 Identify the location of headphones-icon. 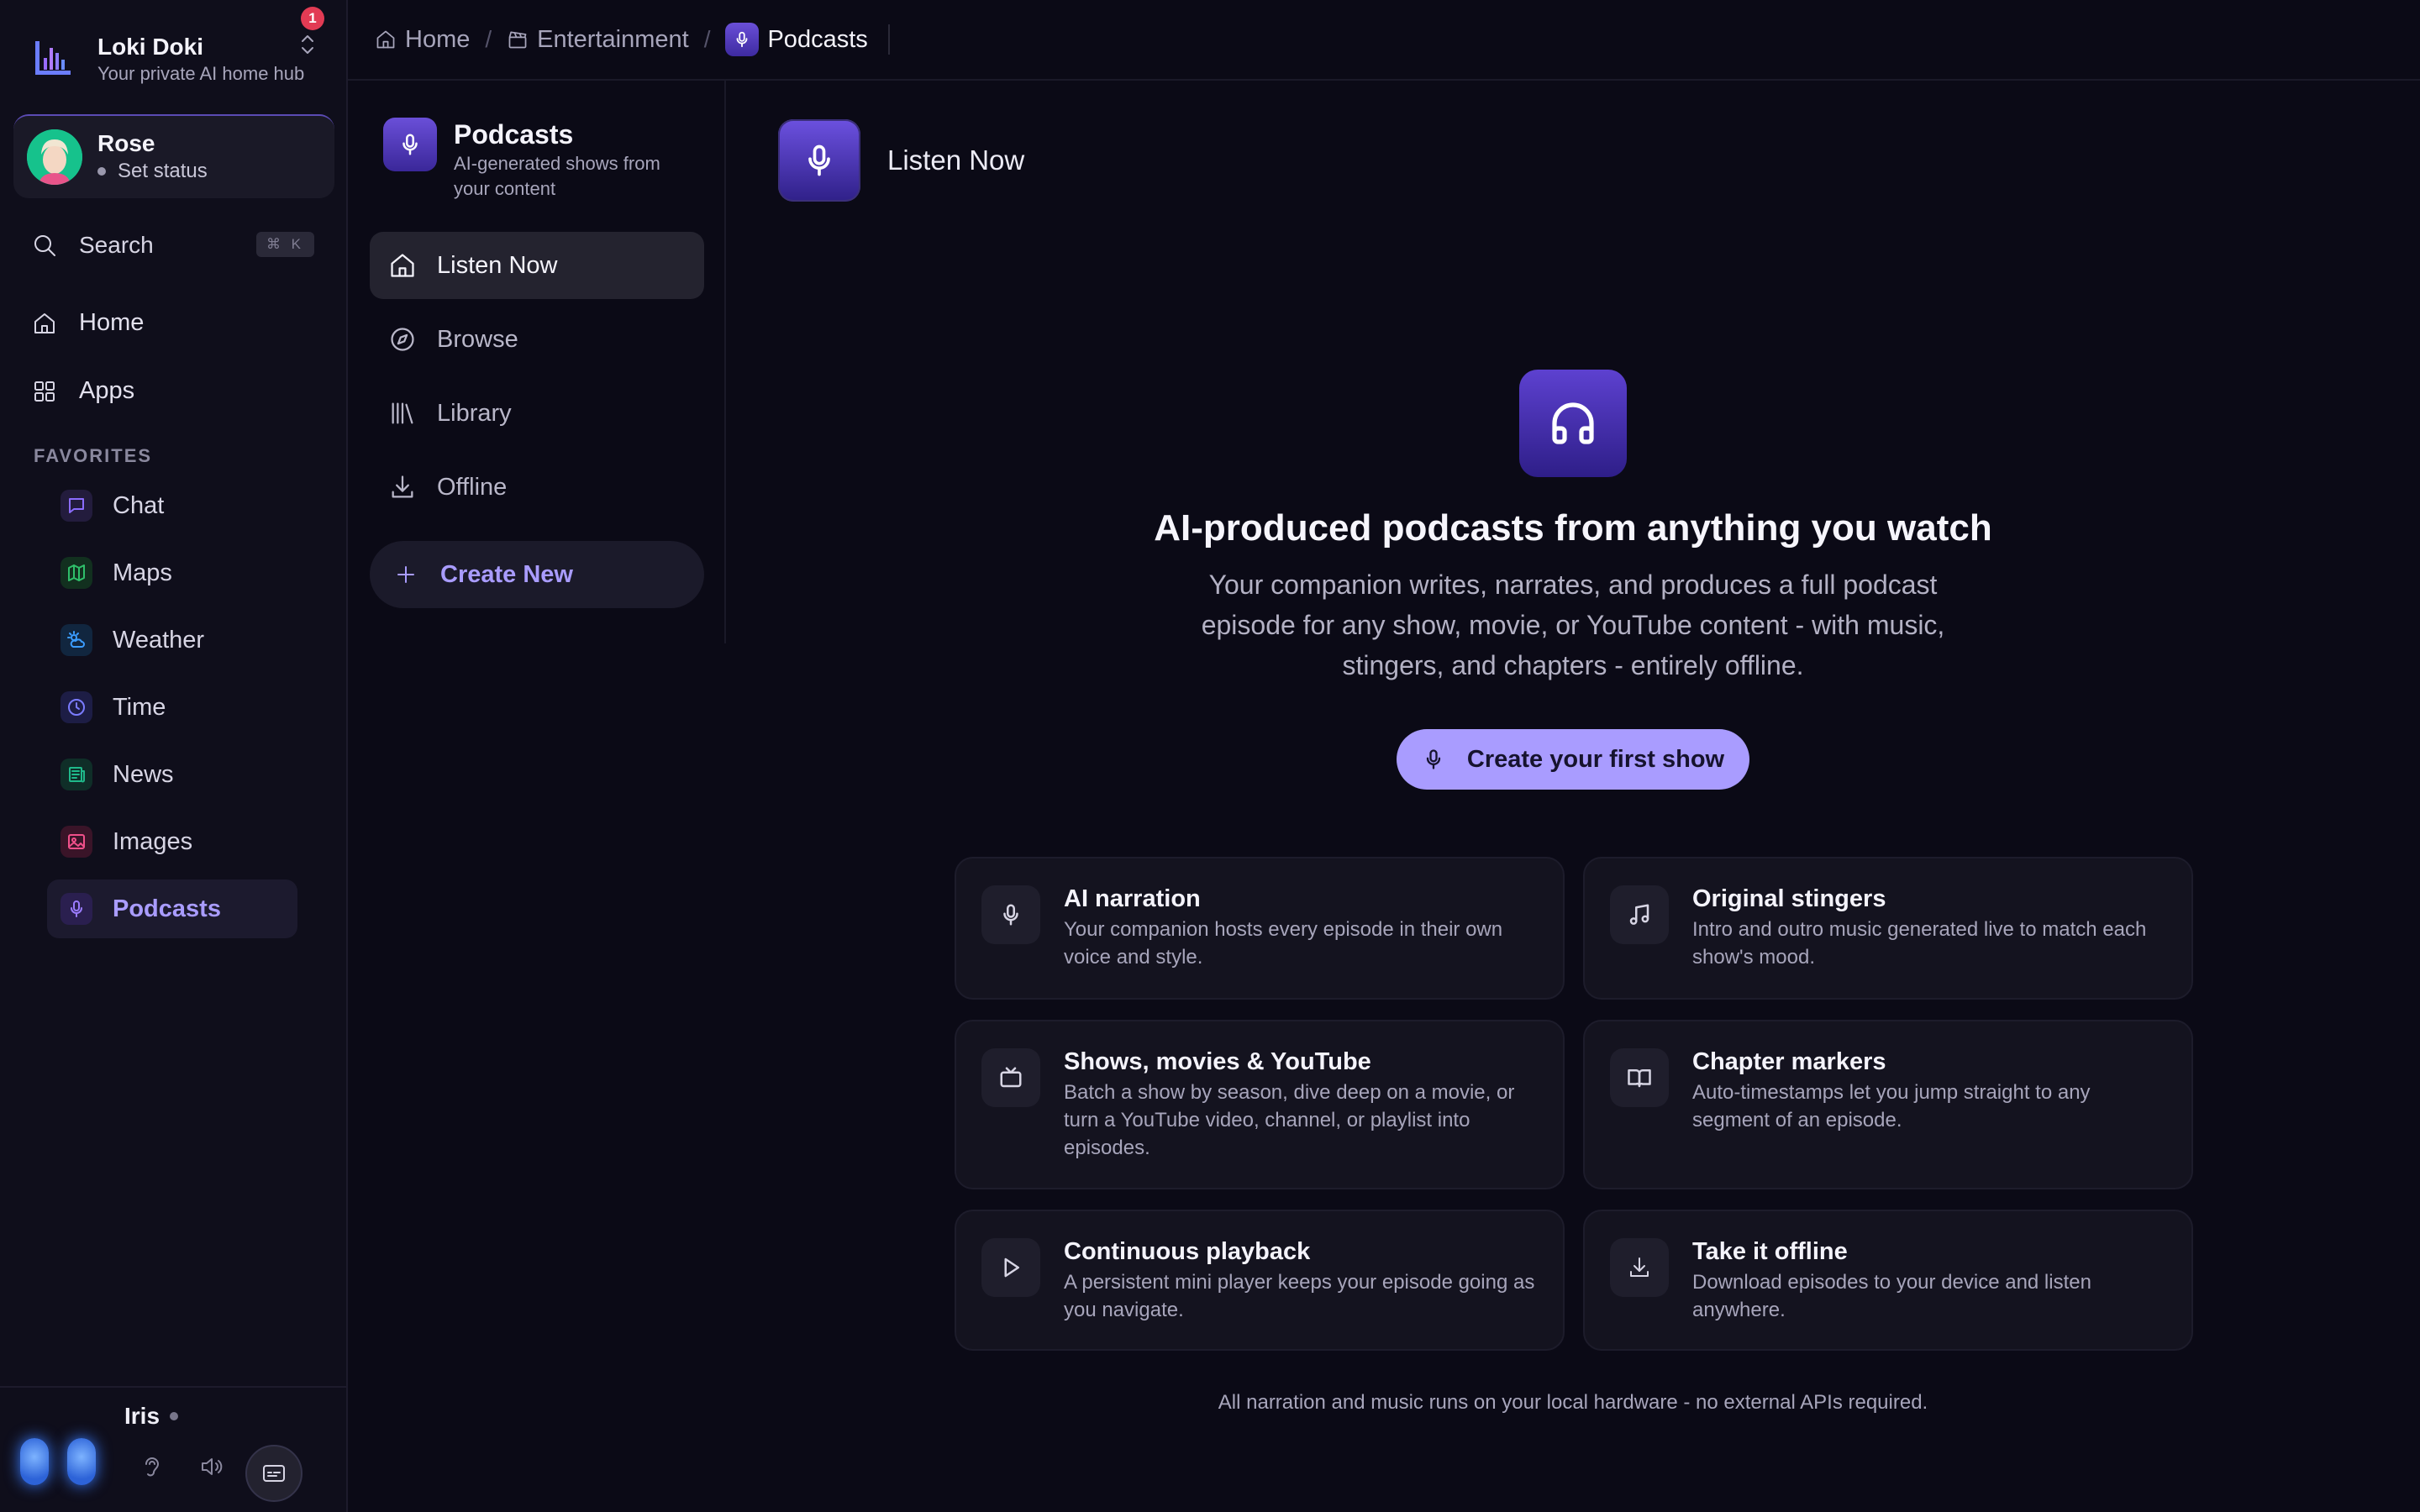
(1573, 423).